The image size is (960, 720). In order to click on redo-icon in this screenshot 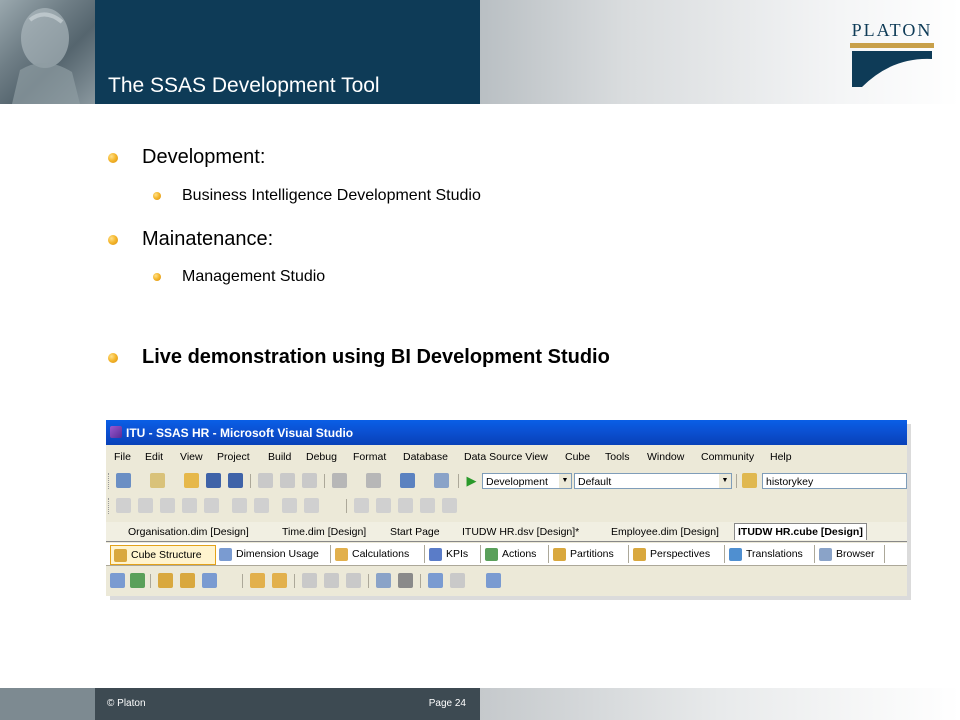, I will do `click(373, 480)`.